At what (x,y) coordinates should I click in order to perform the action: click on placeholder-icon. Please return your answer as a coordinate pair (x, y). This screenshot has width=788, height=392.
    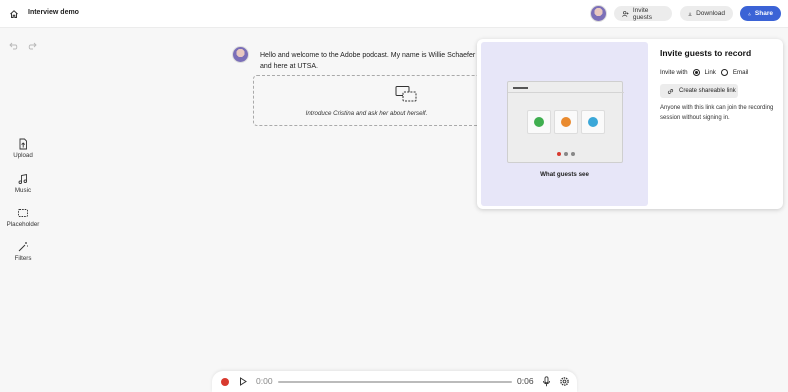
    Looking at the image, I should click on (23, 213).